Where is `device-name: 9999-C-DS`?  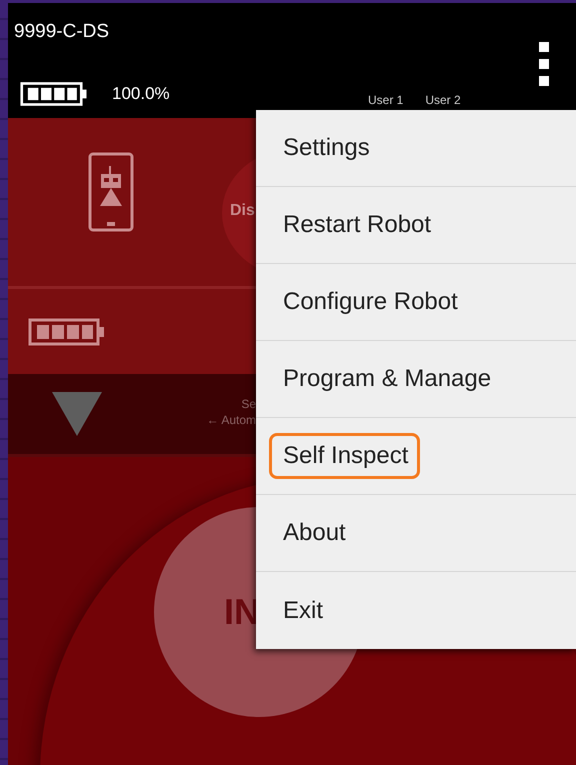 device-name: 9999-C-DS is located at coordinates (62, 32).